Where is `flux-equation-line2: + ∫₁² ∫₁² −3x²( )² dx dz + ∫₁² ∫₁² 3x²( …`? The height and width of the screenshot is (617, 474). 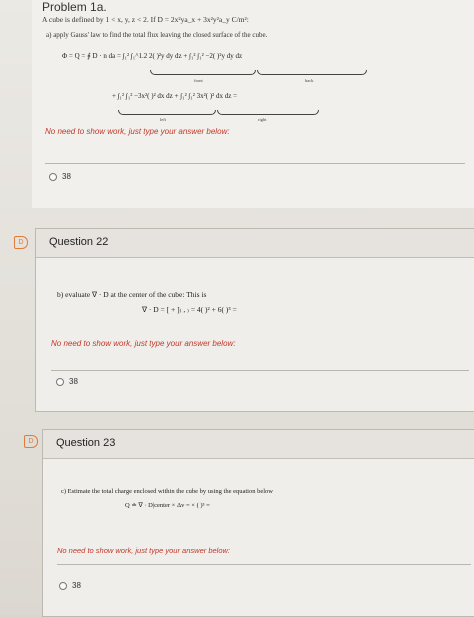
flux-equation-line2: + ∫₁² ∫₁² −3x²( )² dx dz + ∫₁² ∫₁² 3x²( … is located at coordinates (175, 96).